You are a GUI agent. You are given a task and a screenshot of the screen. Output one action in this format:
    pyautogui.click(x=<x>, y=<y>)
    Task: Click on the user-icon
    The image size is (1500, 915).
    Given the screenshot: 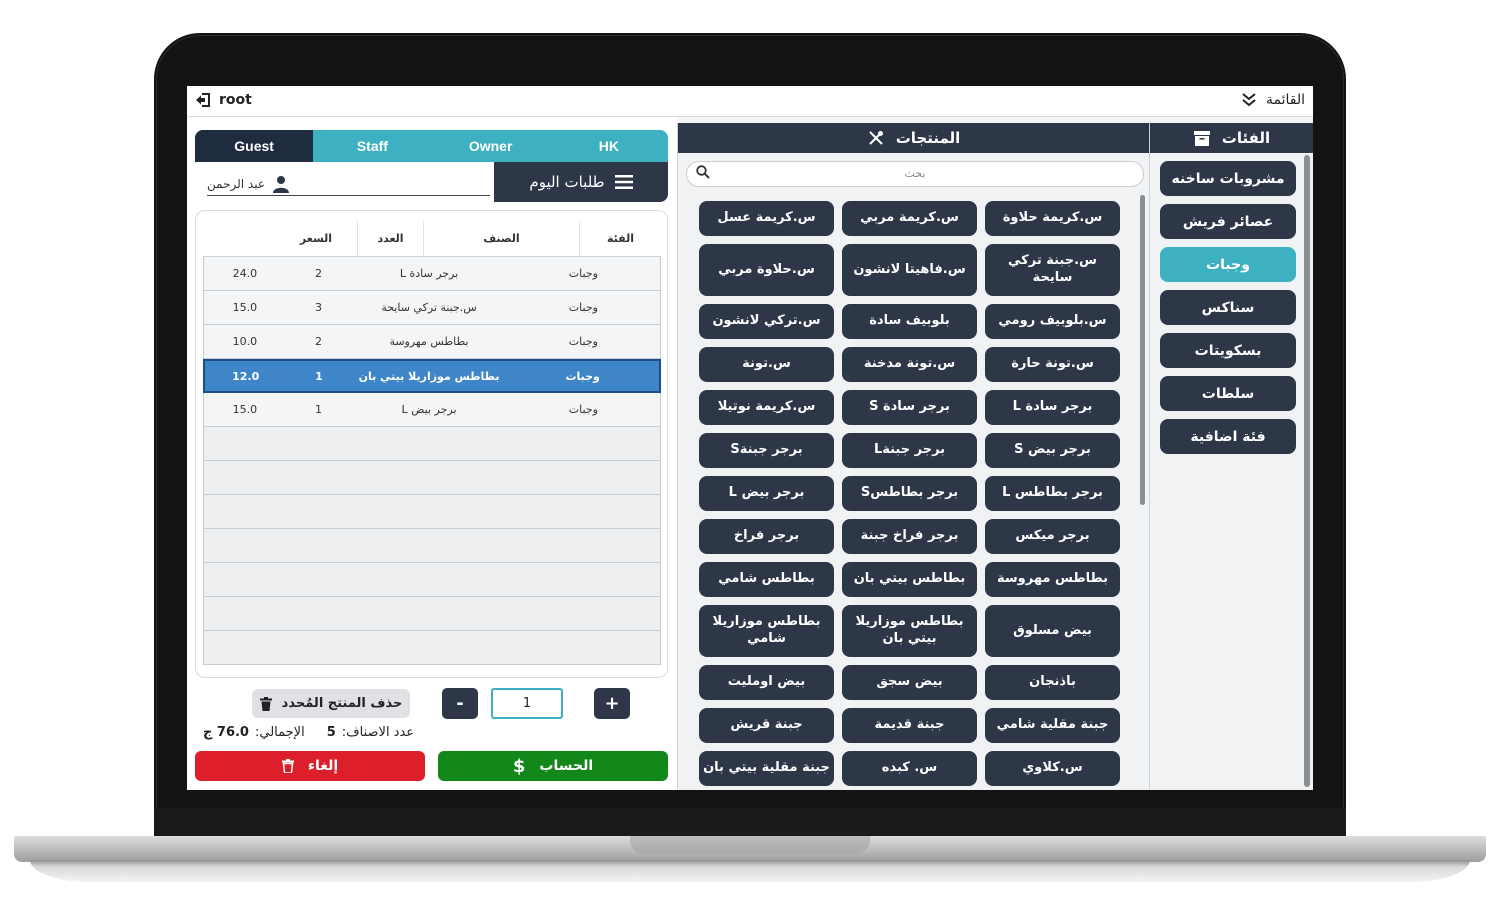 What is the action you would take?
    pyautogui.click(x=281, y=184)
    